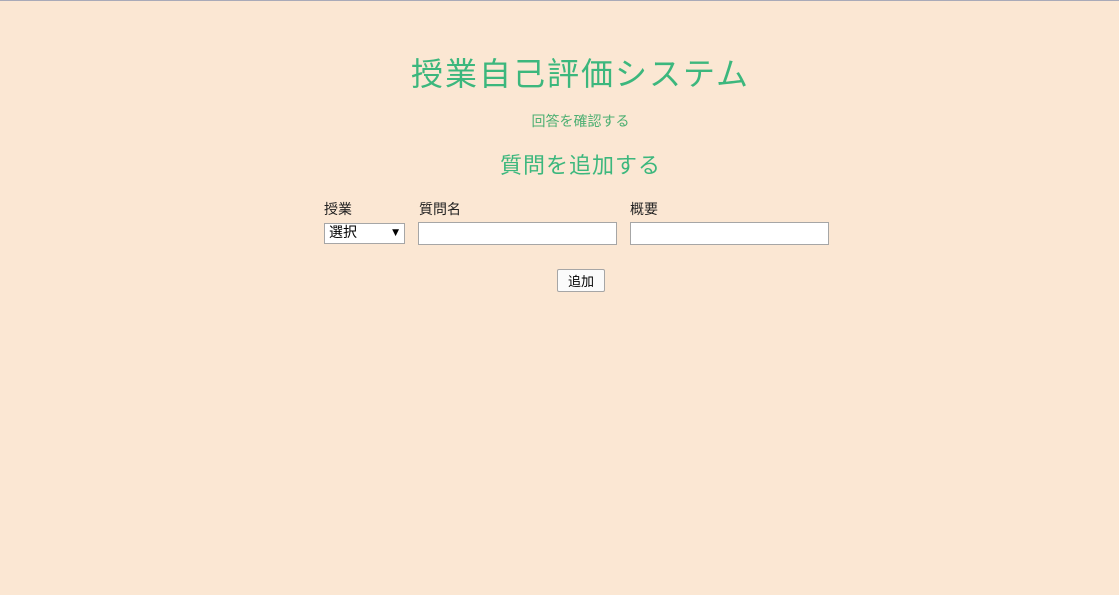  Describe the element at coordinates (580, 74) in the screenshot. I see `page-title: 授業自己評価システム` at that location.